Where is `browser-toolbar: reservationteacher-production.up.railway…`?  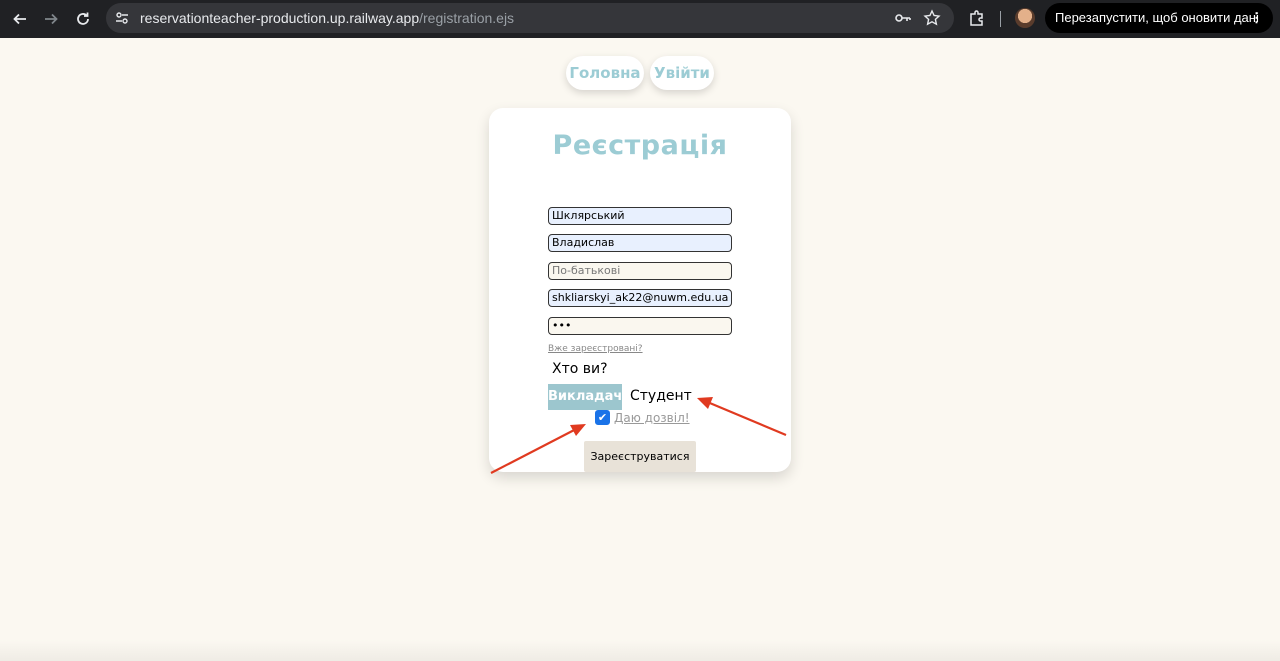
browser-toolbar: reservationteacher-production.up.railway… is located at coordinates (640, 19).